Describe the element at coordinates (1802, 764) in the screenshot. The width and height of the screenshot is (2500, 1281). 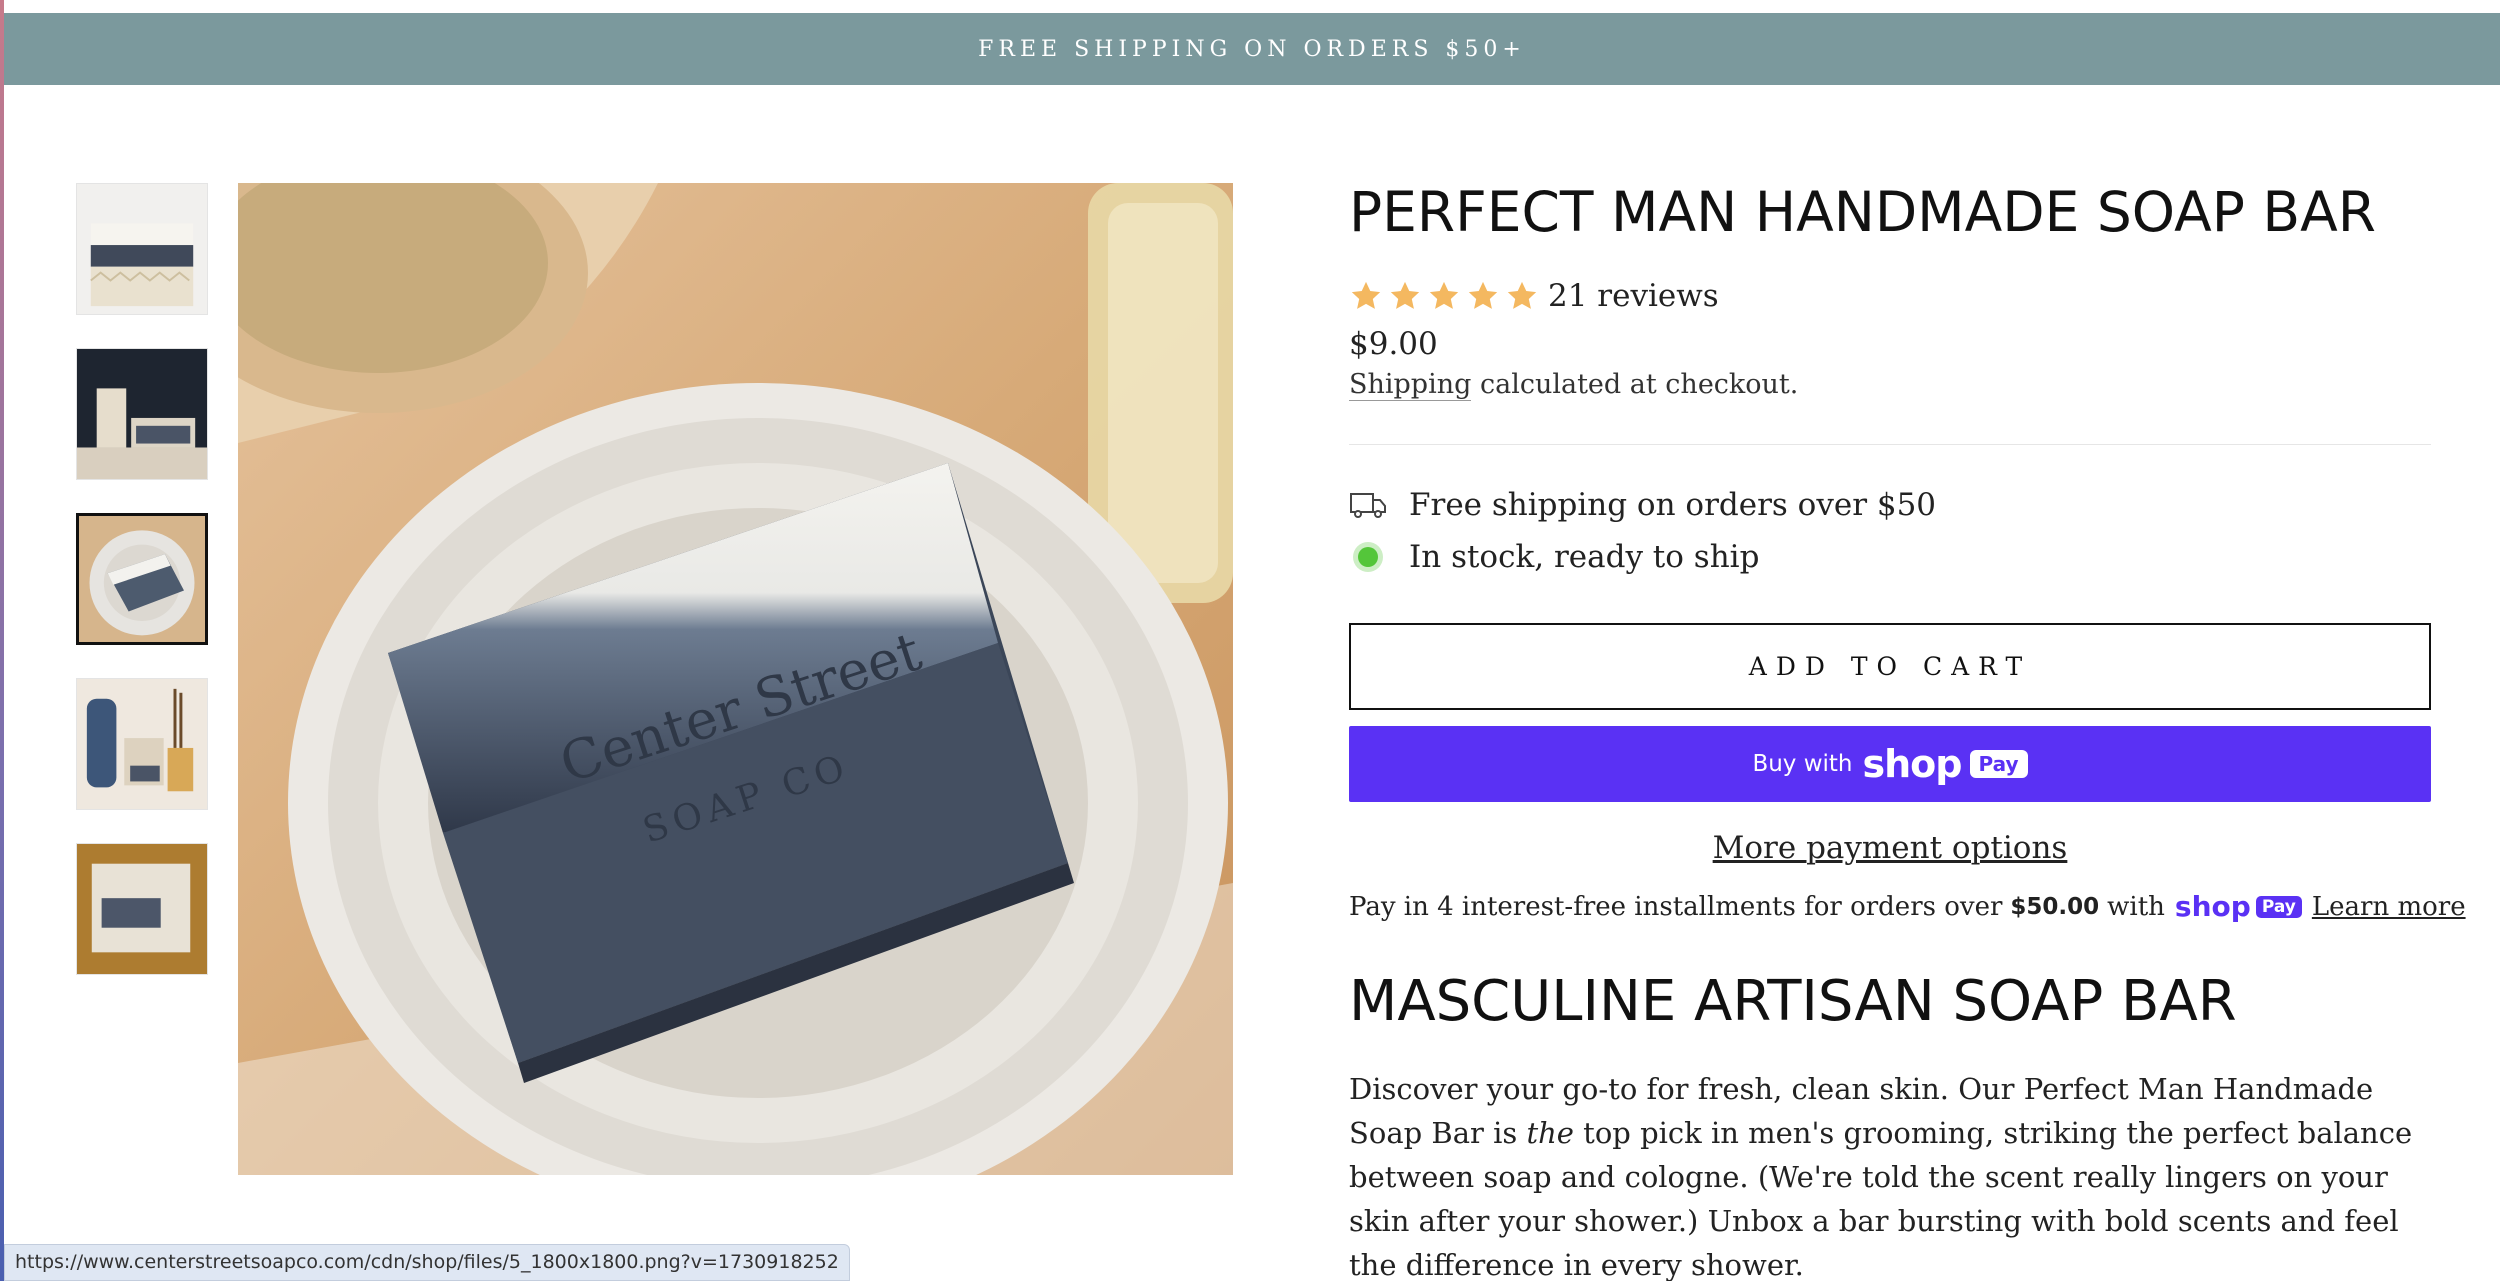
I see `buy-with-label: Buy with` at that location.